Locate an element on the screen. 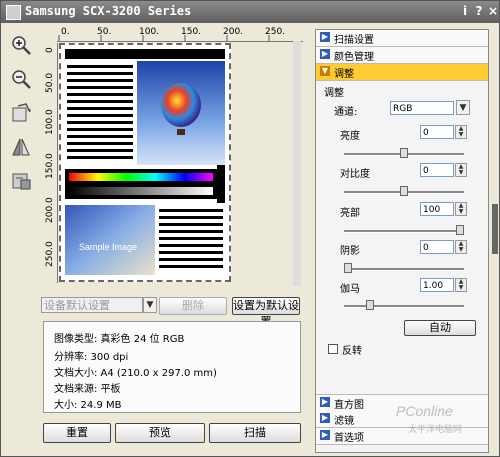 This screenshot has height=457, width=500. v-tick-50: 50.0 is located at coordinates (50, 83).